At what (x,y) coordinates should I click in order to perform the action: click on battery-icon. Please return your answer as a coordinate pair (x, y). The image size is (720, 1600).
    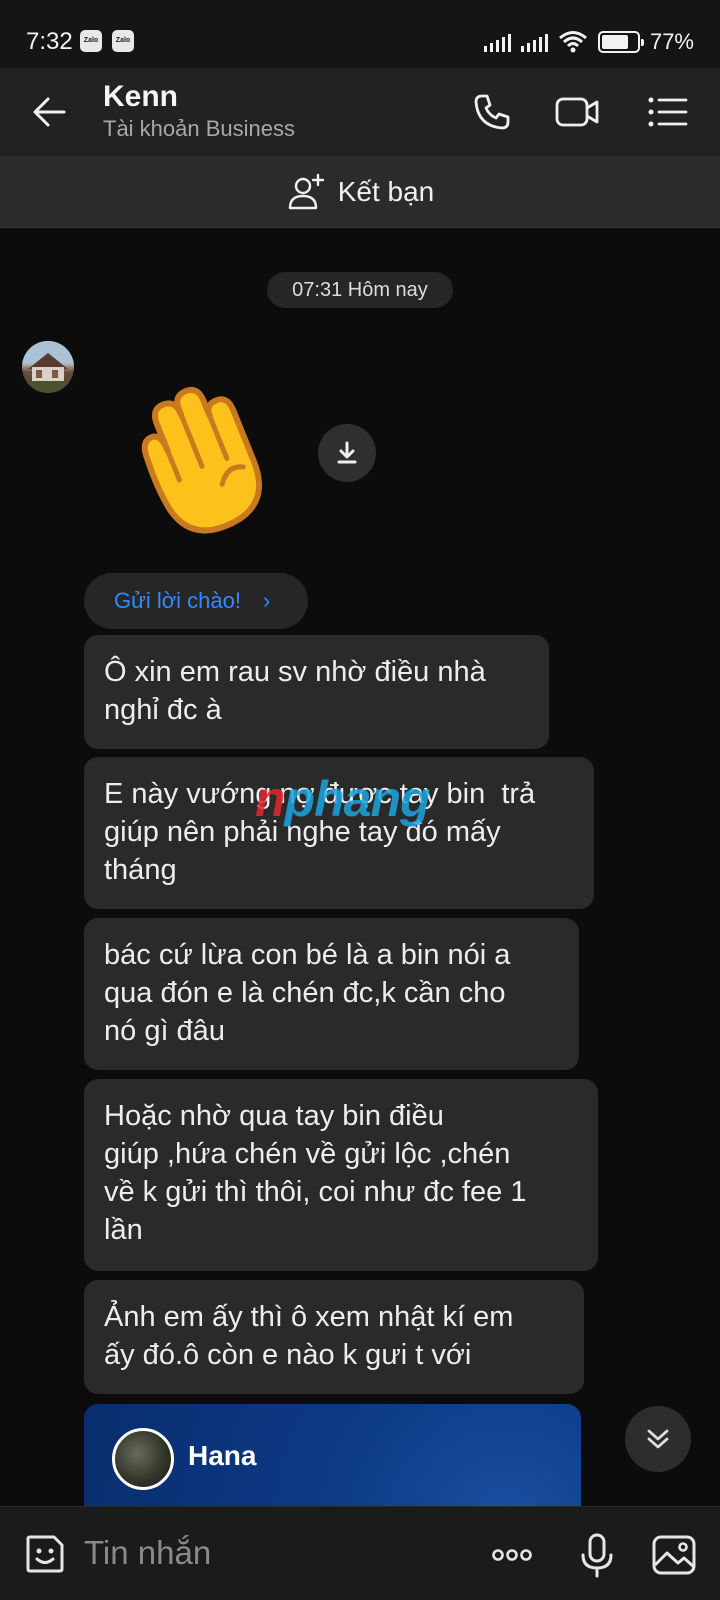
    Looking at the image, I should click on (620, 42).